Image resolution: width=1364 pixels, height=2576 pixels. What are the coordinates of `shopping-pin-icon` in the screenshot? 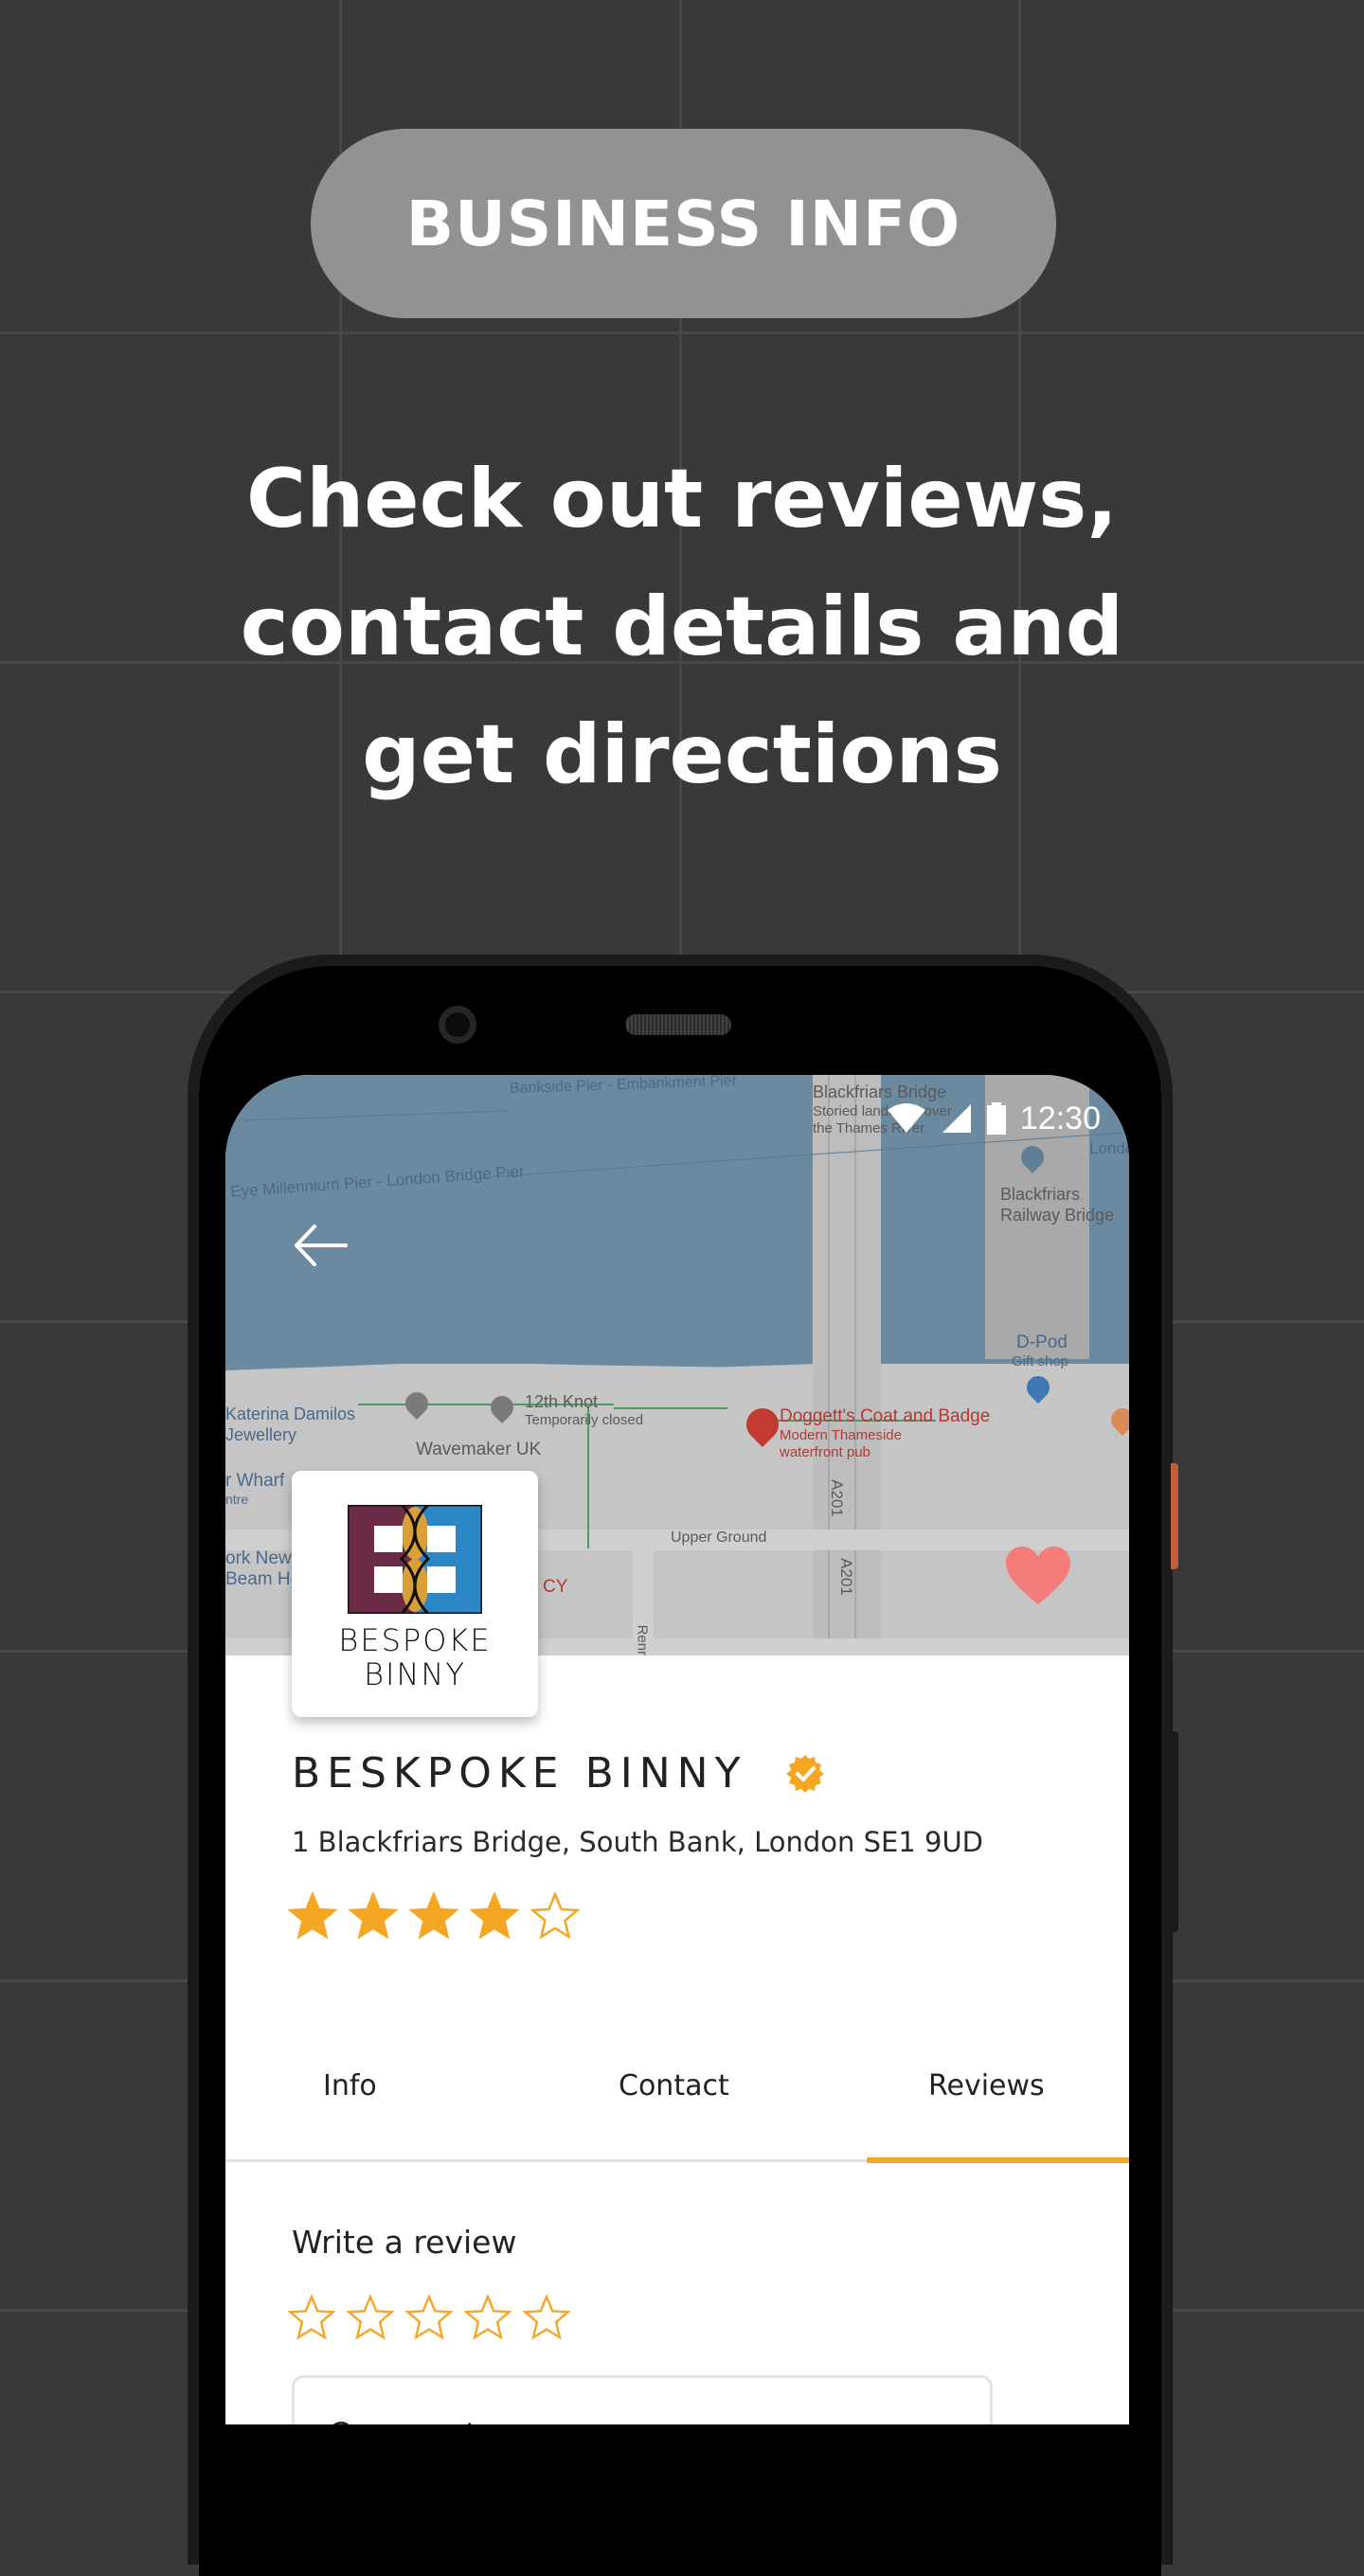 It's located at (1038, 1387).